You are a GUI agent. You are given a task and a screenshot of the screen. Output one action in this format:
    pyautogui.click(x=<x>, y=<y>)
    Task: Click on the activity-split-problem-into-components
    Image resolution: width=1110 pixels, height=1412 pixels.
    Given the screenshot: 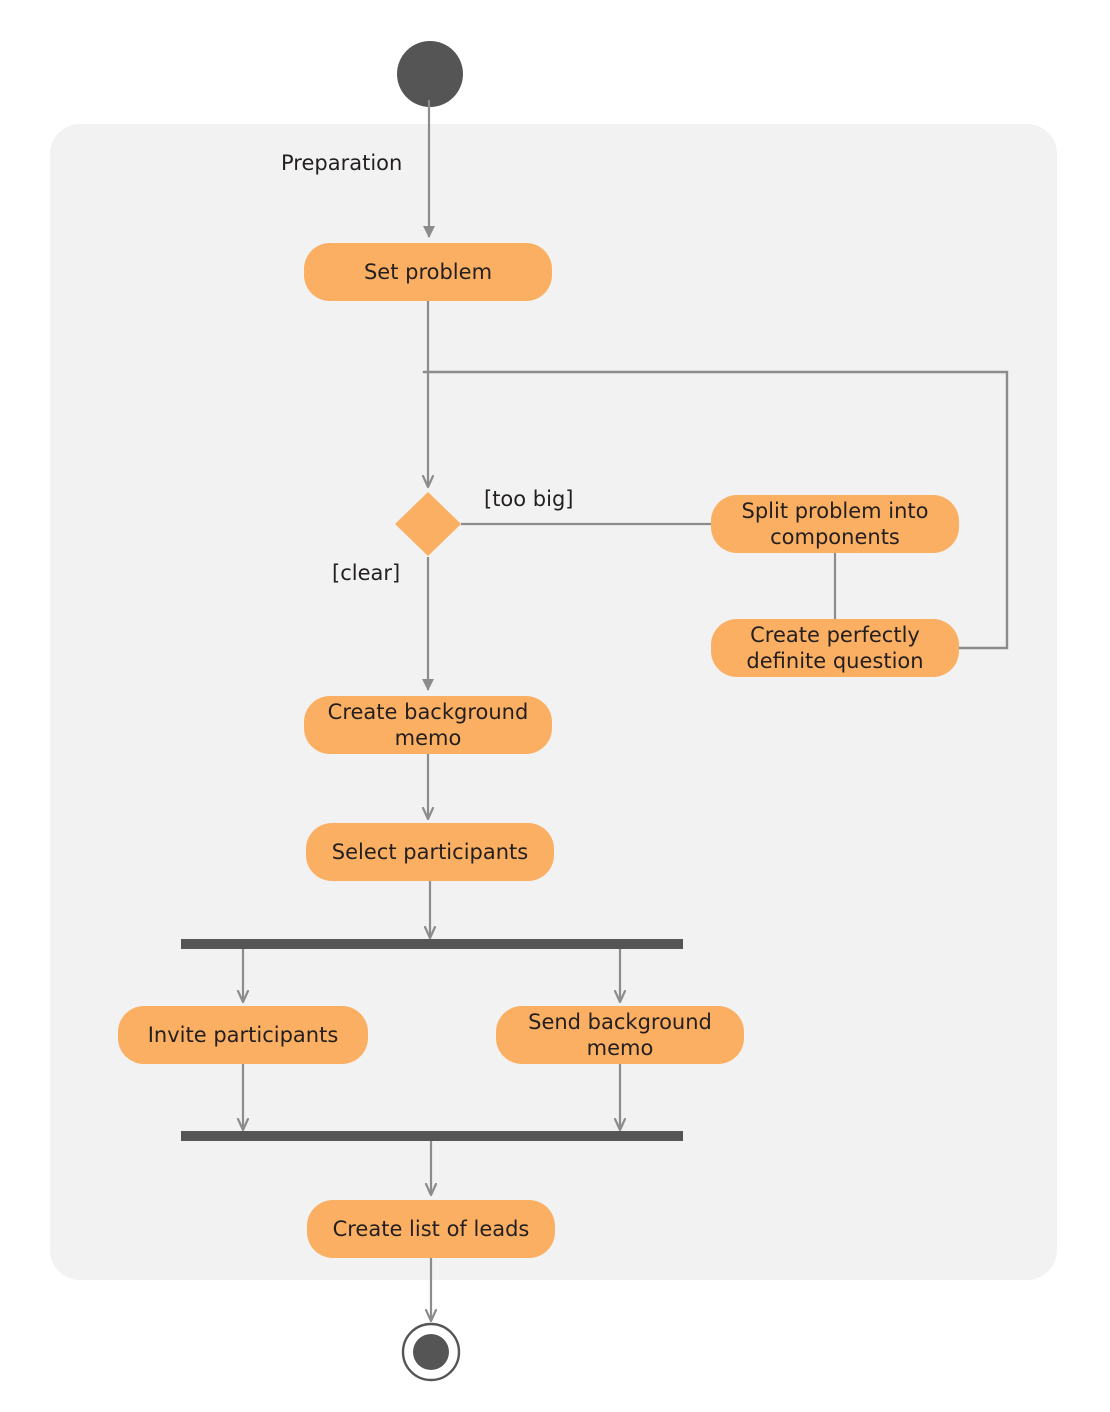 What is the action you would take?
    pyautogui.click(x=835, y=524)
    